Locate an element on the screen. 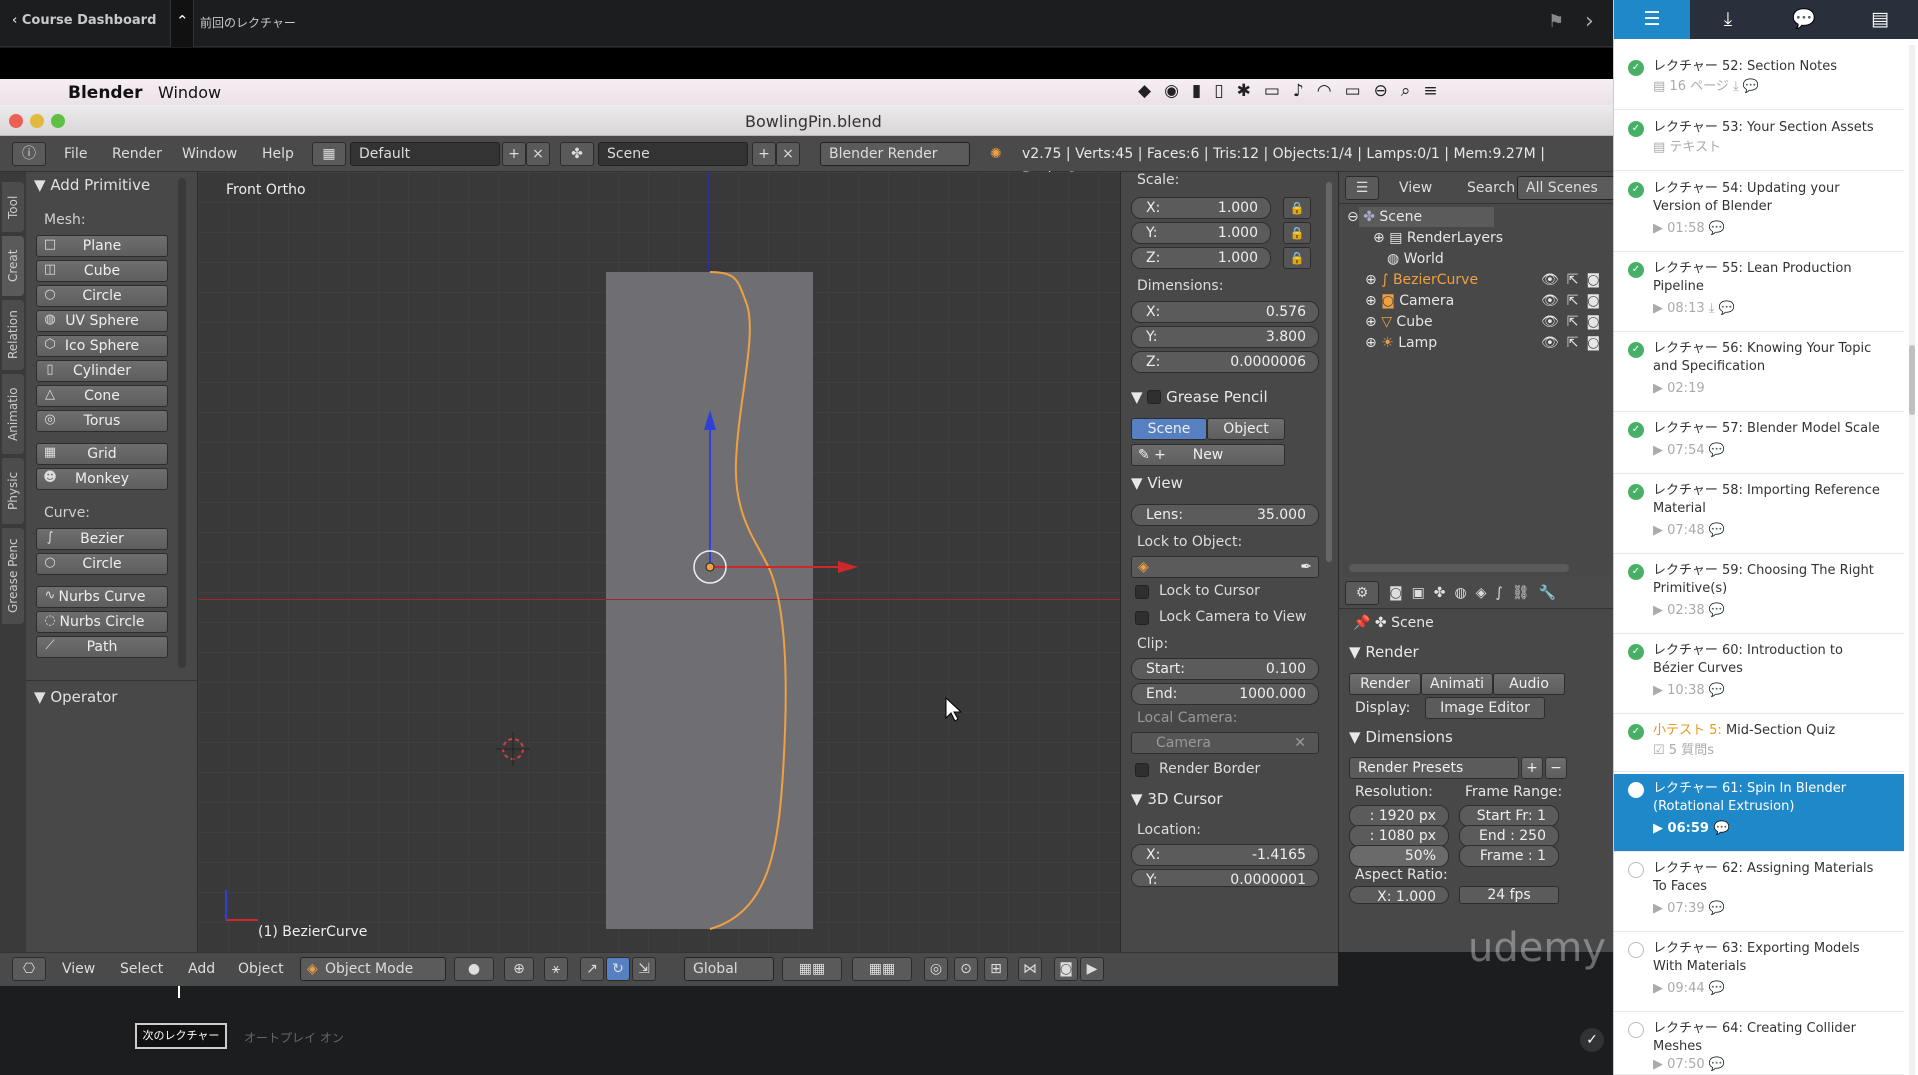 Image resolution: width=1918 pixels, height=1075 pixels. outliner-search-menu: Search is located at coordinates (1491, 188).